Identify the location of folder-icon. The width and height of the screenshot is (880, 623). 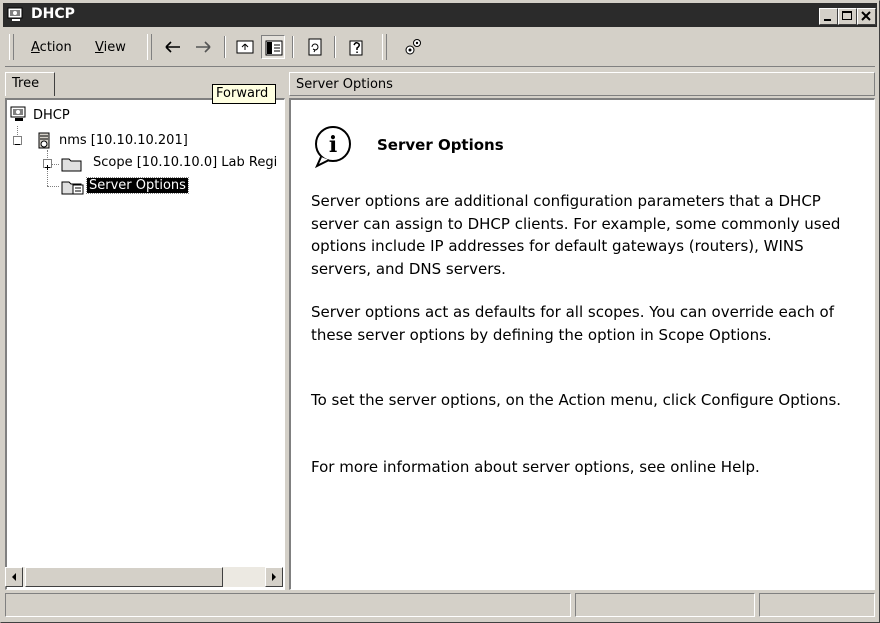
(71, 165).